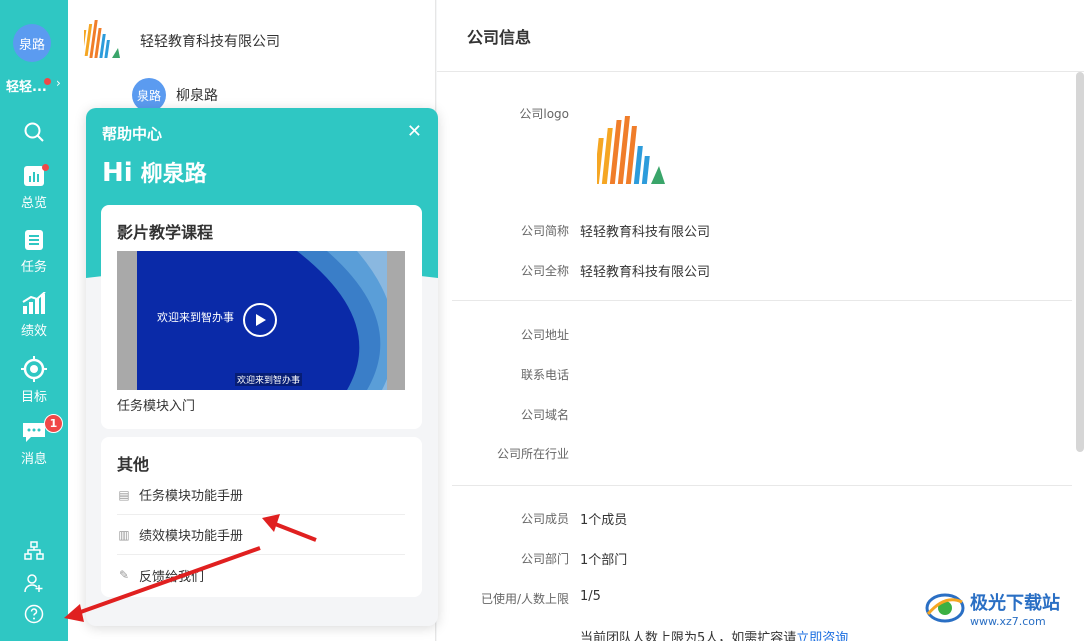  Describe the element at coordinates (33, 397) in the screenshot. I see `sidebar-item-label: 目标` at that location.